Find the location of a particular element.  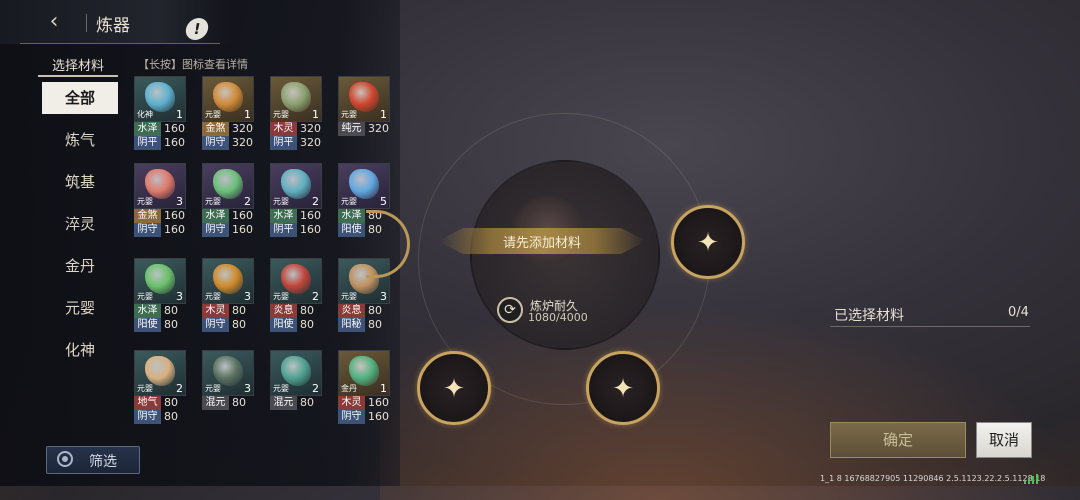

category-list: 全部 炼气 筑基 淬灵 金丹 元婴 化神 is located at coordinates (80, 229).